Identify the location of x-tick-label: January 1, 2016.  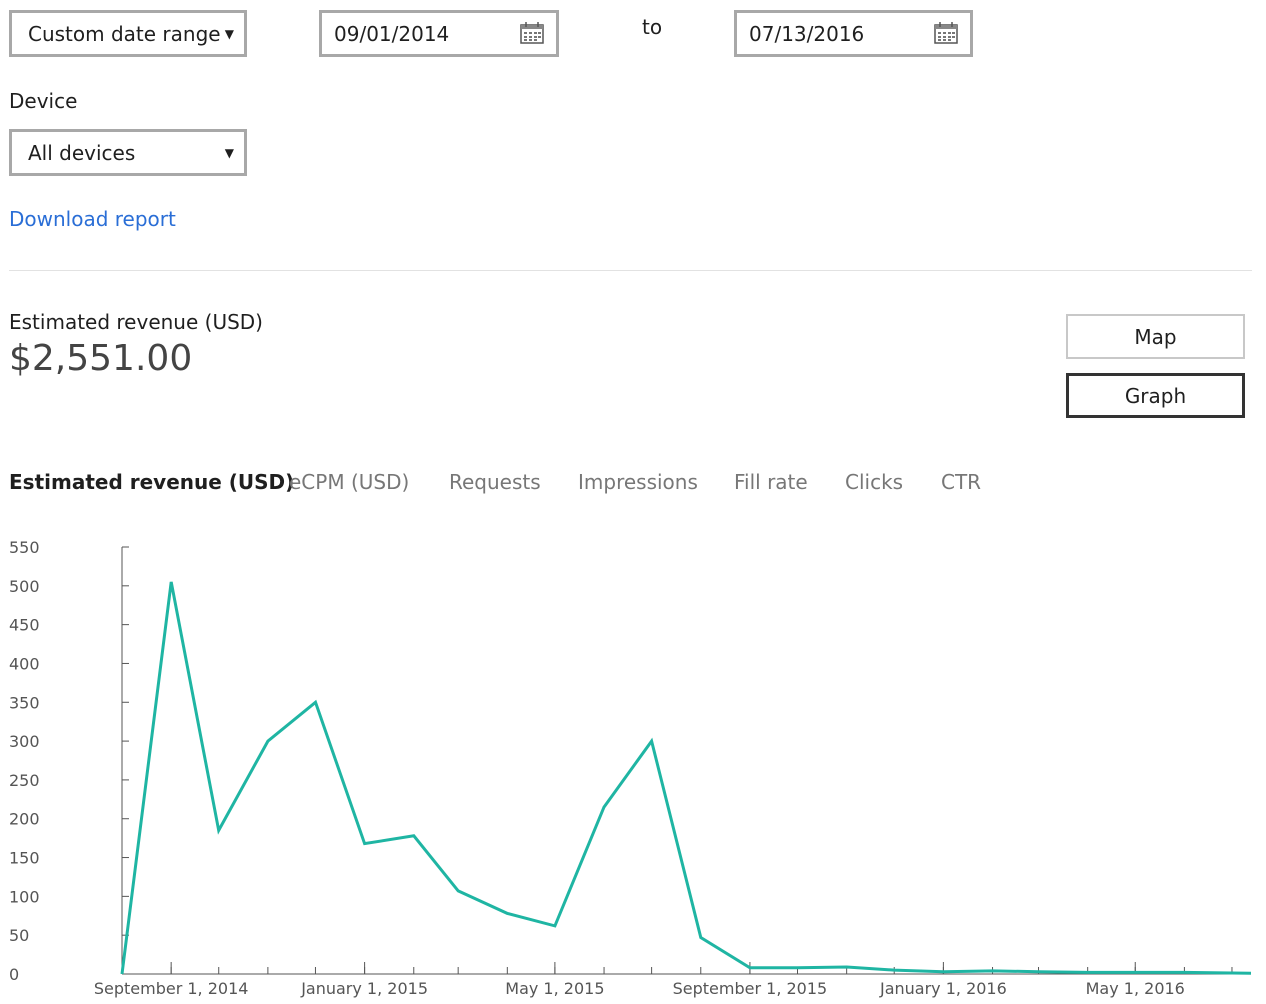
(943, 988).